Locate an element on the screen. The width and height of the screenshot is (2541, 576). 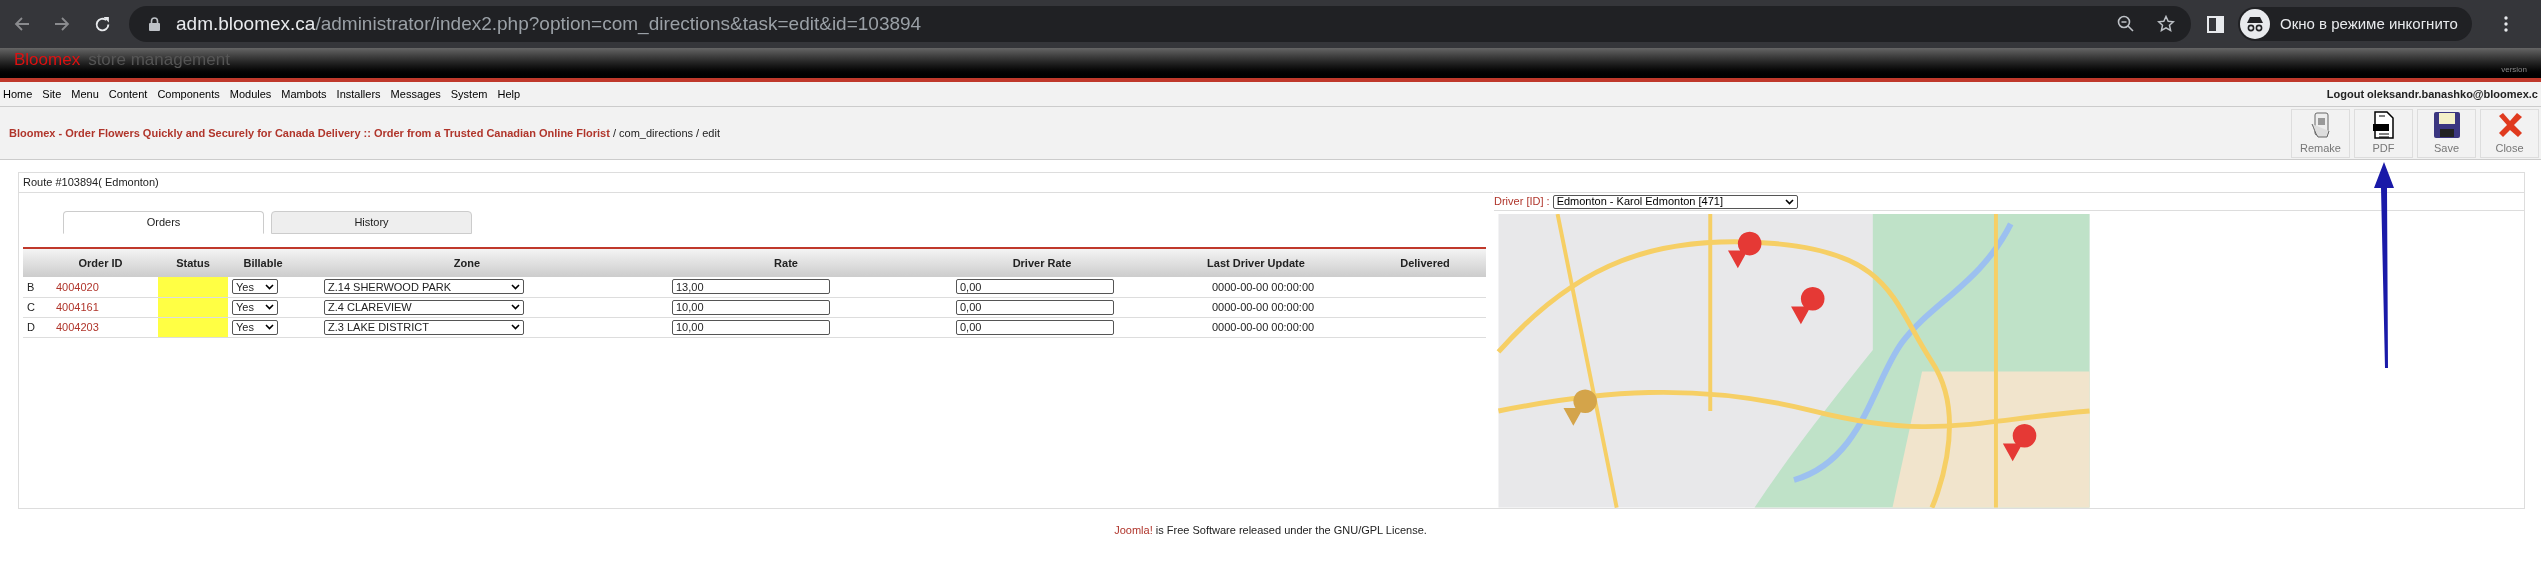
menu-item: Home is located at coordinates (18, 94).